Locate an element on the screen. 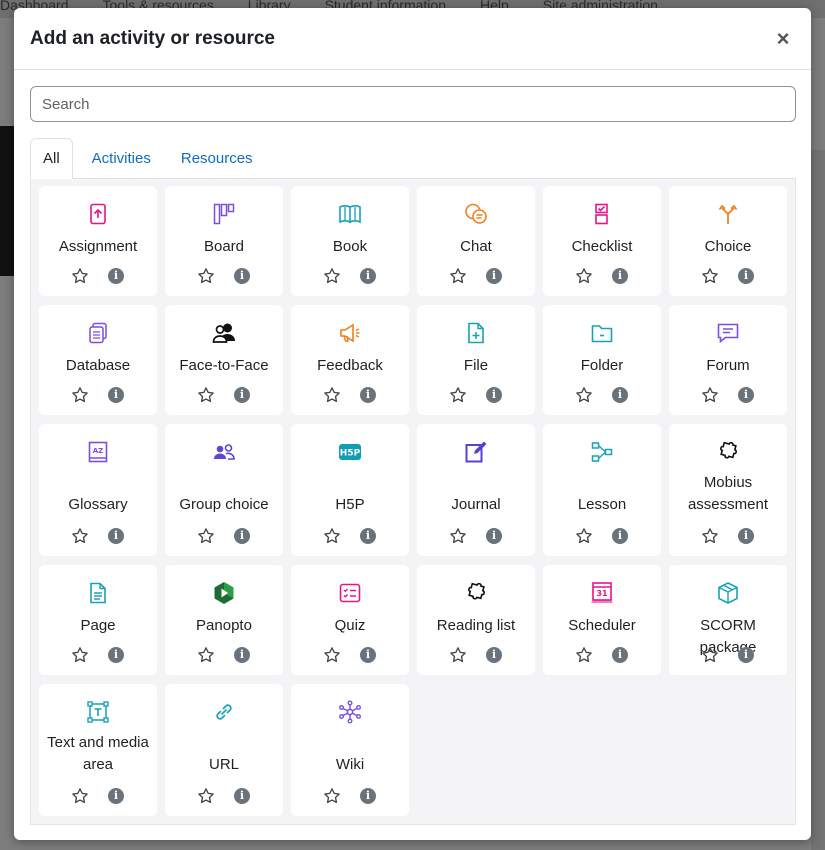 This screenshot has height=850, width=825. activity-label: Wiki is located at coordinates (350, 764).